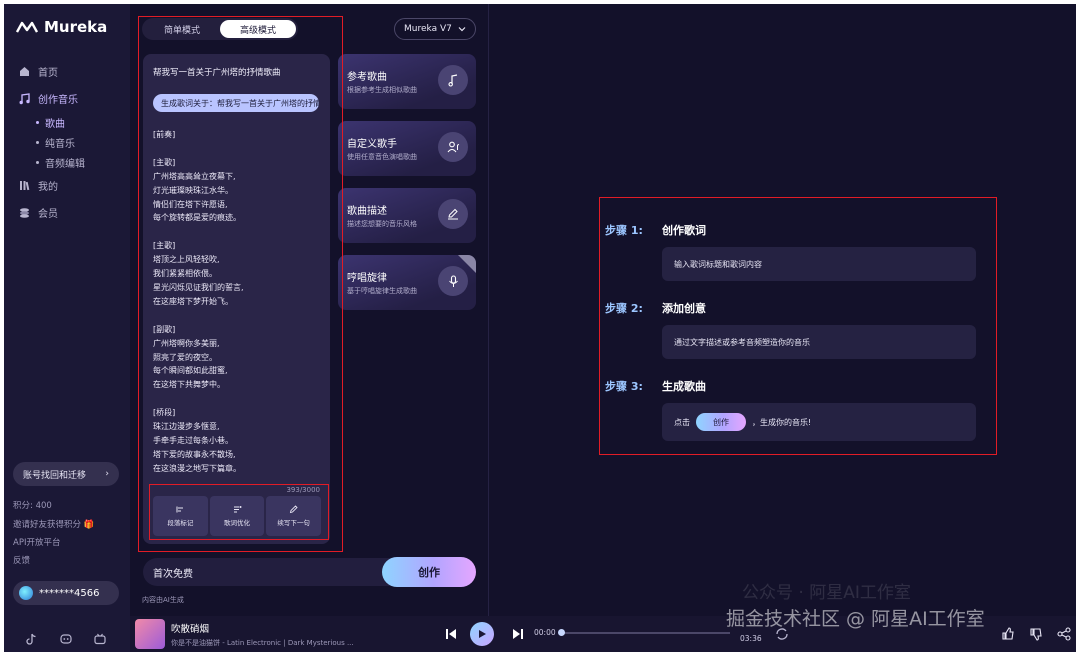 This screenshot has width=1080, height=656. What do you see at coordinates (26, 593) in the screenshot?
I see `avatar` at bounding box center [26, 593].